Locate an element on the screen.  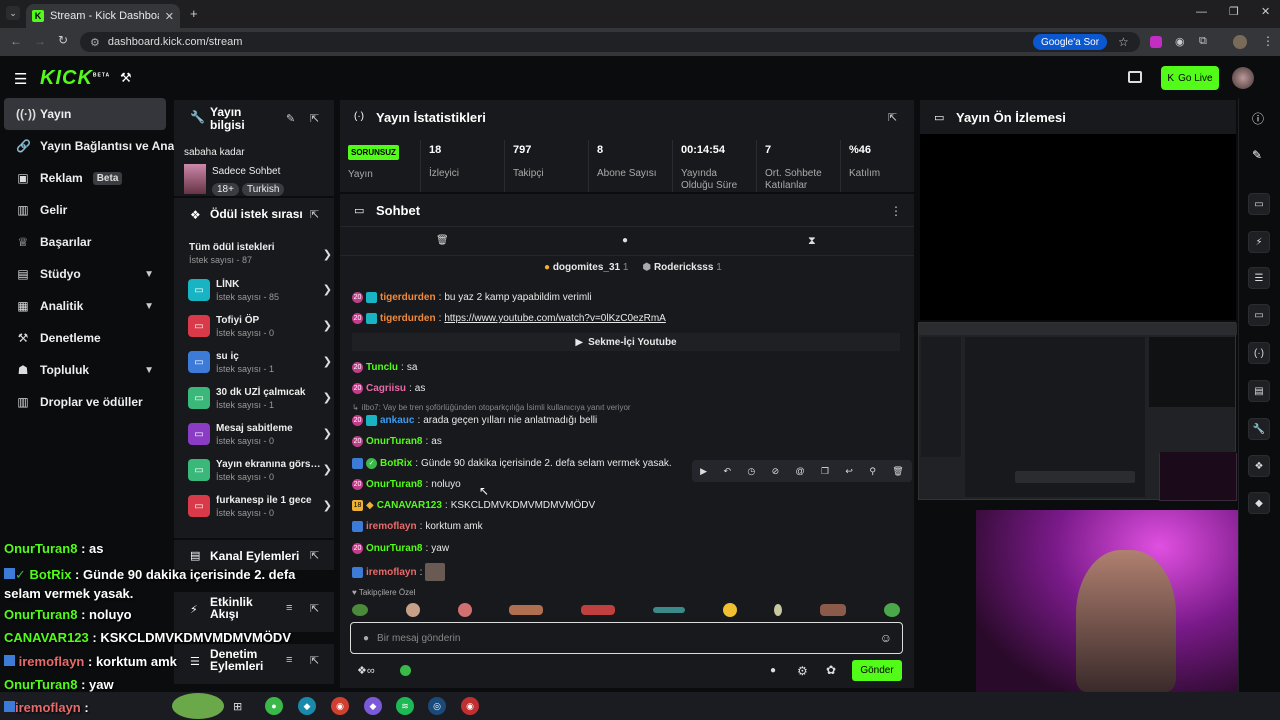
undo-icon: ↶ is located at coordinates (727, 471).